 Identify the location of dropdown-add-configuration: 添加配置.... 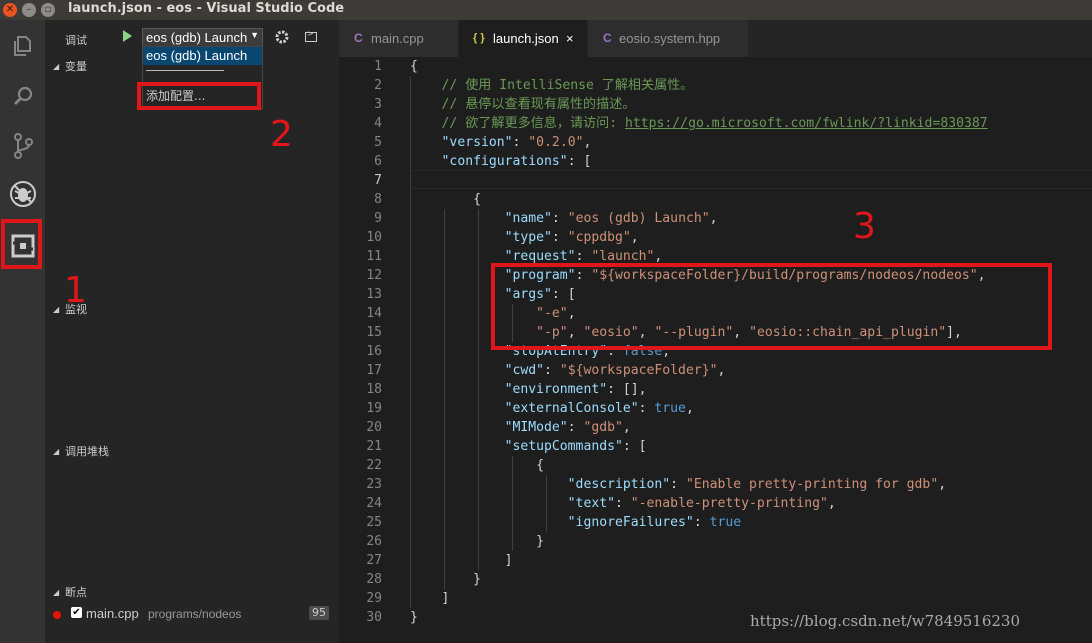
(175, 95).